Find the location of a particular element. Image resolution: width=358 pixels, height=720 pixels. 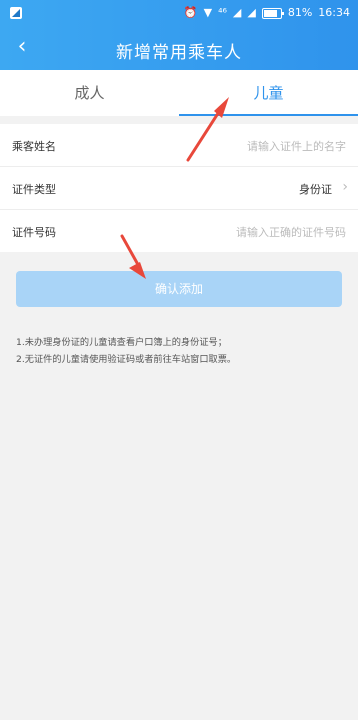

chevron-right-icon: › is located at coordinates (345, 187).